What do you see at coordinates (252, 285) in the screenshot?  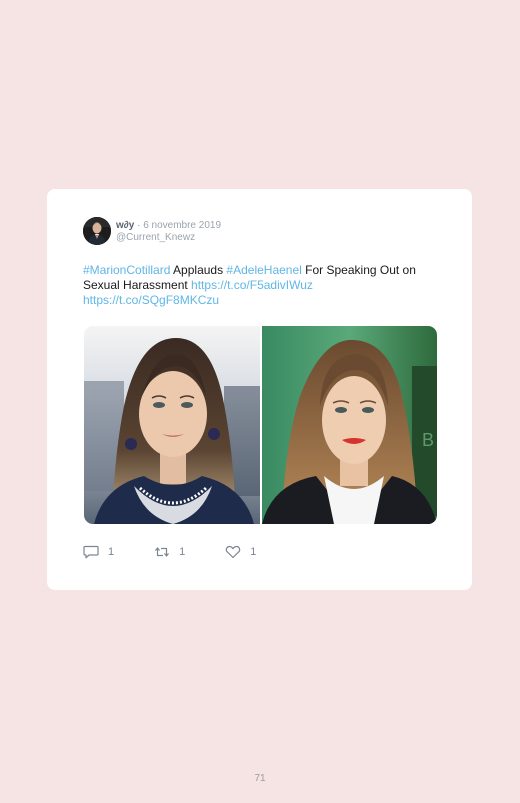 I see `tweet-link: https://t.co/F5adivIWuz` at bounding box center [252, 285].